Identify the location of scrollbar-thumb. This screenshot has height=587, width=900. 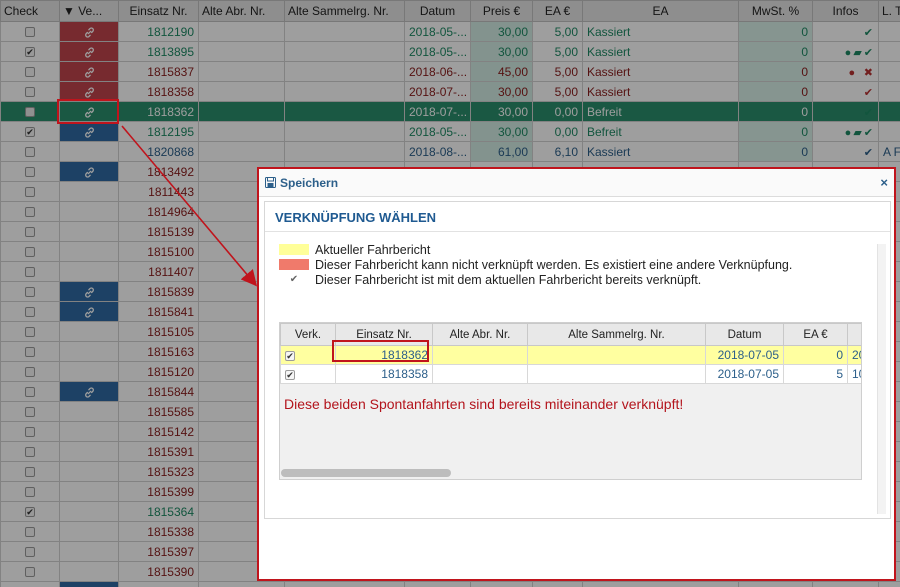
(366, 473).